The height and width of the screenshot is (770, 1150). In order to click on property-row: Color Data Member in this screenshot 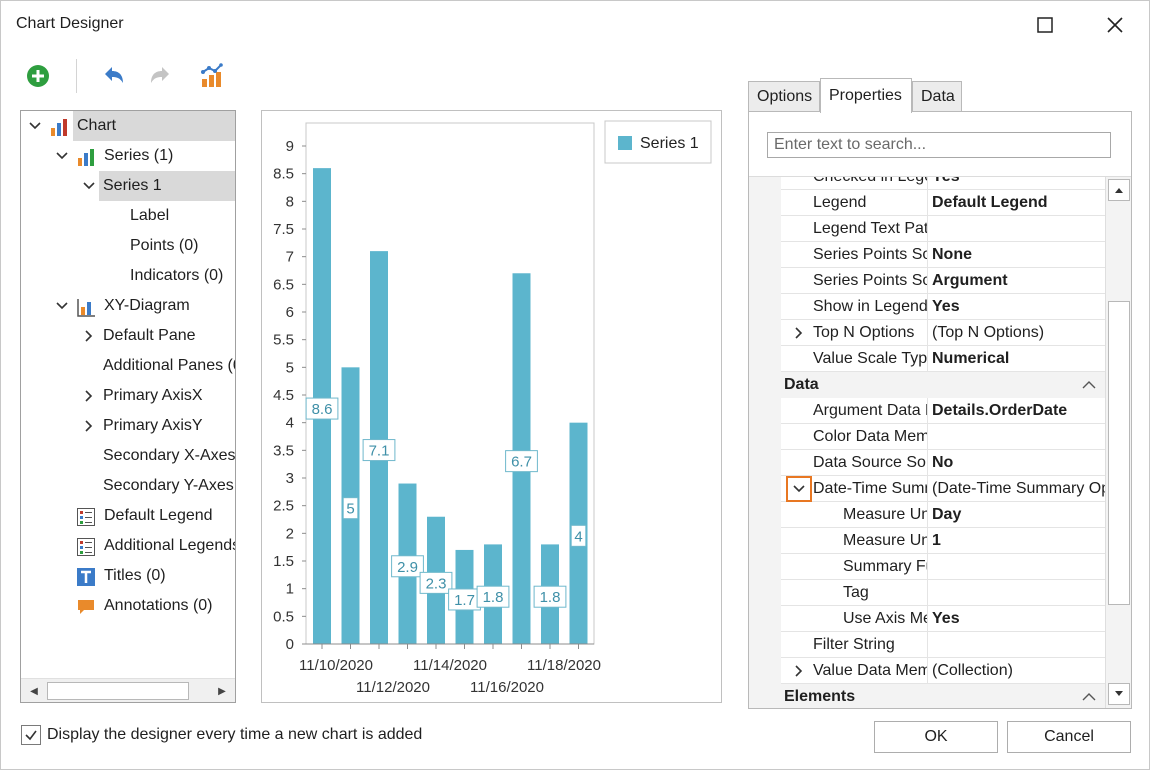, I will do `click(927, 437)`.